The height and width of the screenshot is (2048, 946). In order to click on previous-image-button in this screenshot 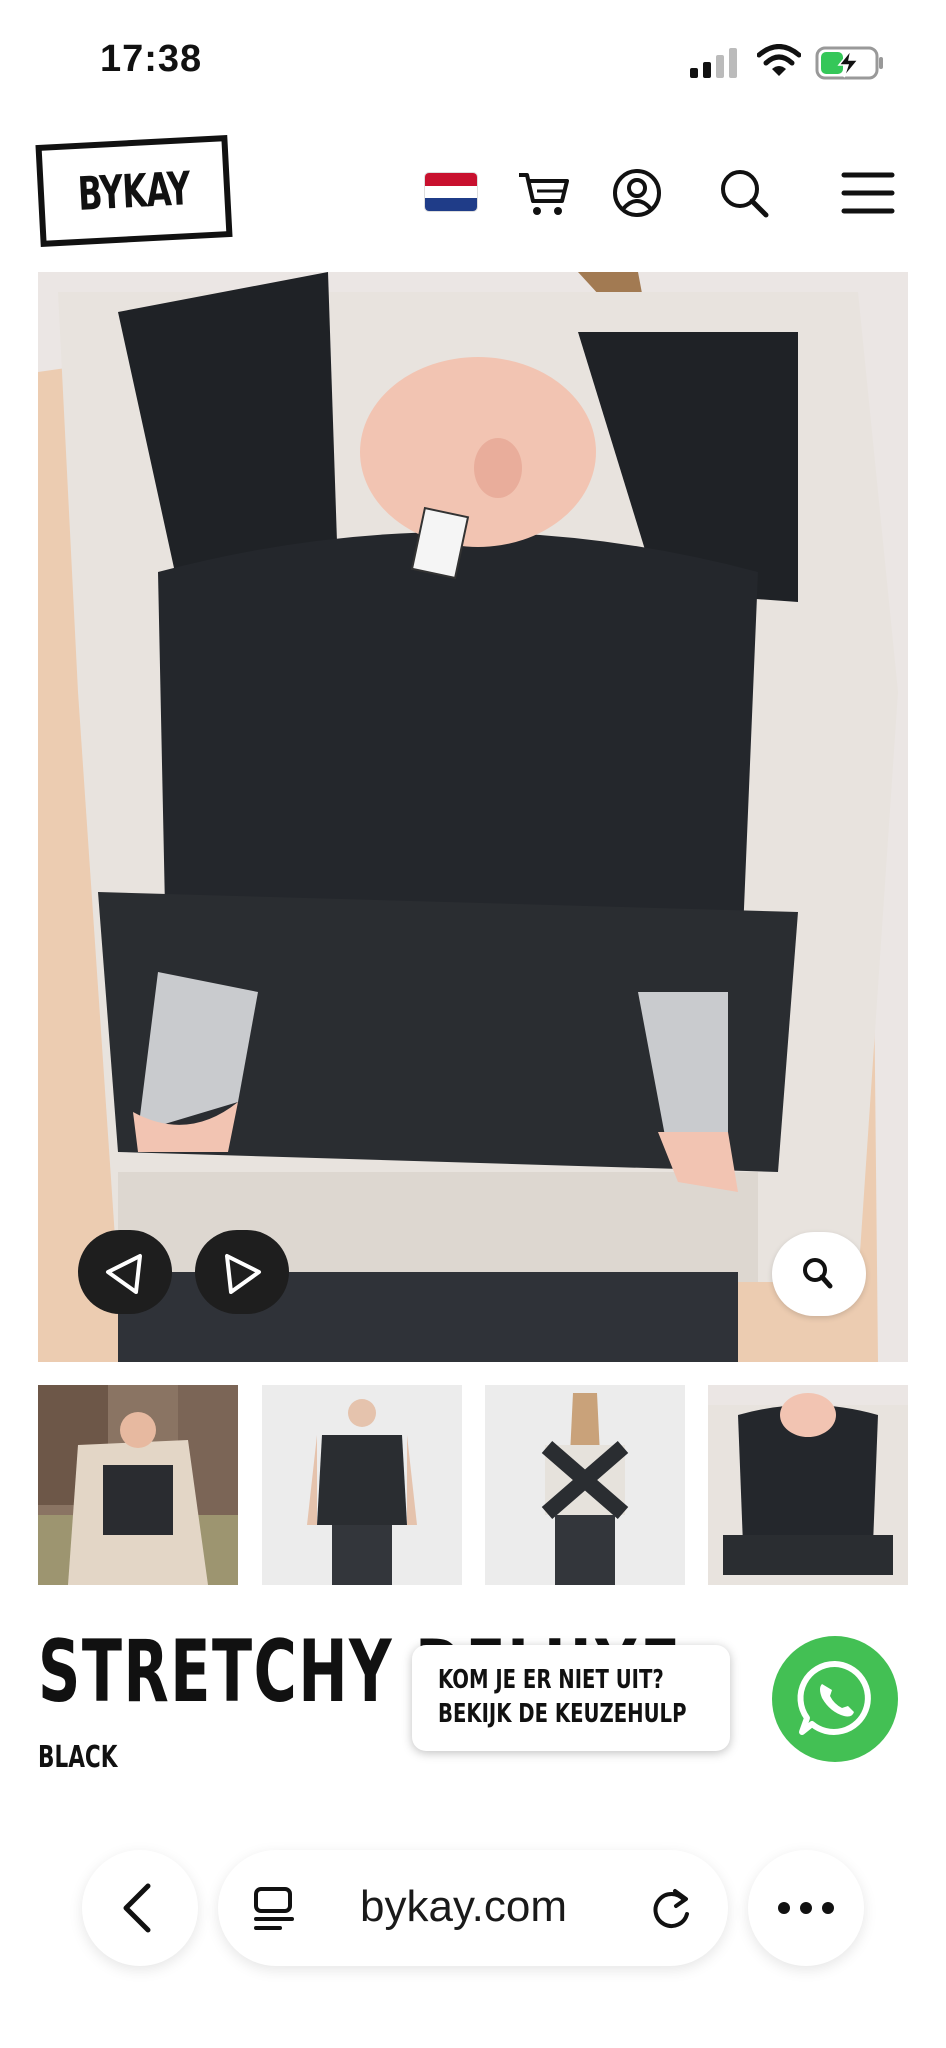, I will do `click(125, 1272)`.